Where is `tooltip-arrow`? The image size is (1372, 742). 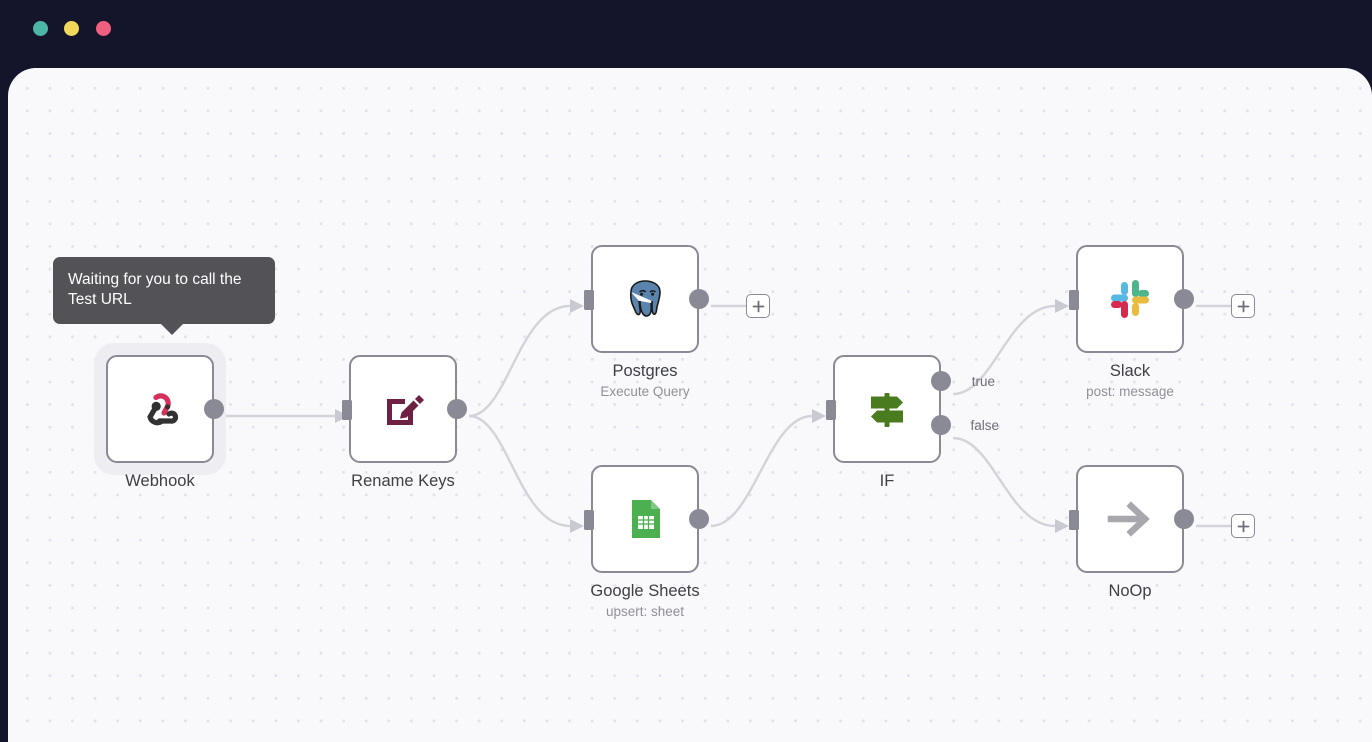
tooltip-arrow is located at coordinates (172, 329).